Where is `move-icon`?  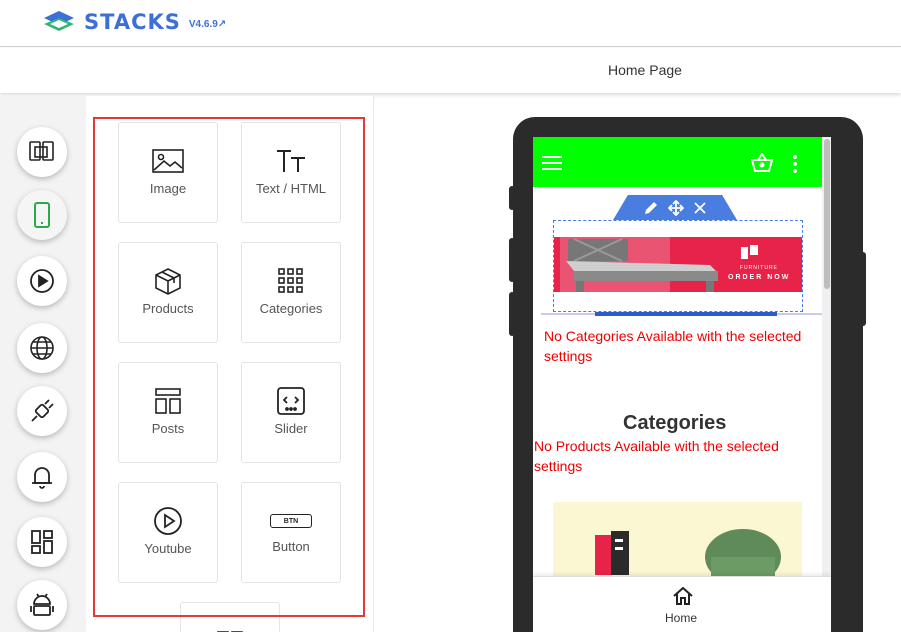
move-icon is located at coordinates (676, 207).